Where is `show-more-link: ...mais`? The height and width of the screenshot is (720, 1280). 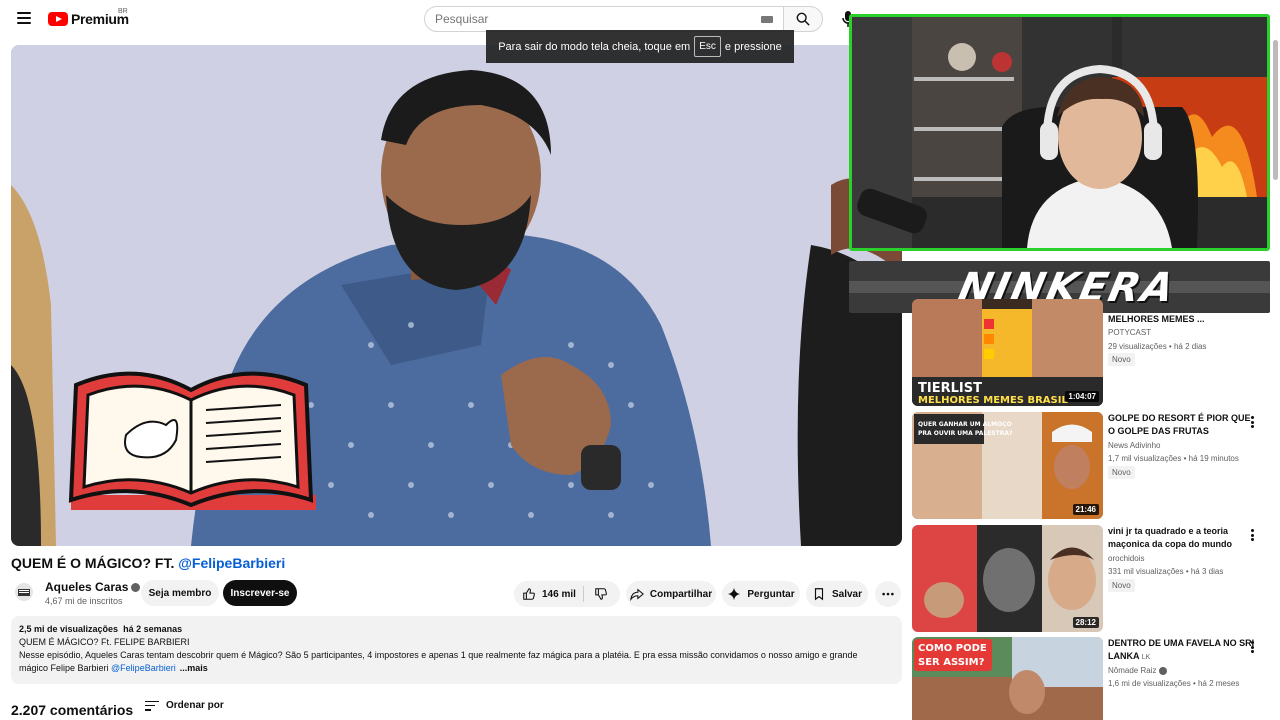
show-more-link: ...mais is located at coordinates (194, 668).